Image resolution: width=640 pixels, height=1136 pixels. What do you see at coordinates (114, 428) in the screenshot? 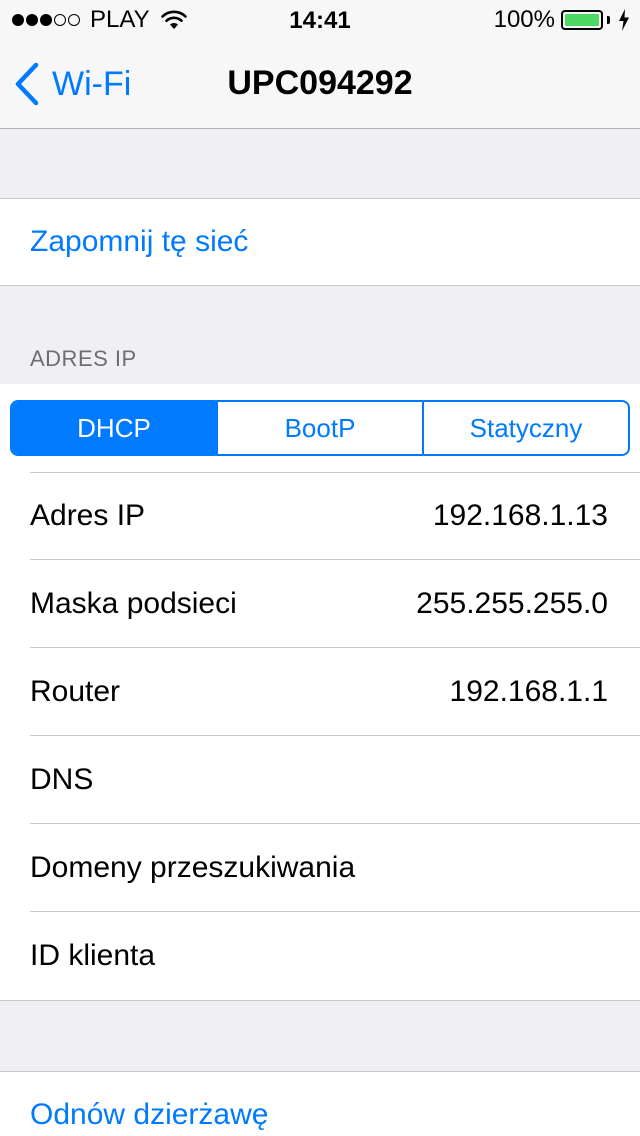
I see `segment-dhcp: DHCP` at bounding box center [114, 428].